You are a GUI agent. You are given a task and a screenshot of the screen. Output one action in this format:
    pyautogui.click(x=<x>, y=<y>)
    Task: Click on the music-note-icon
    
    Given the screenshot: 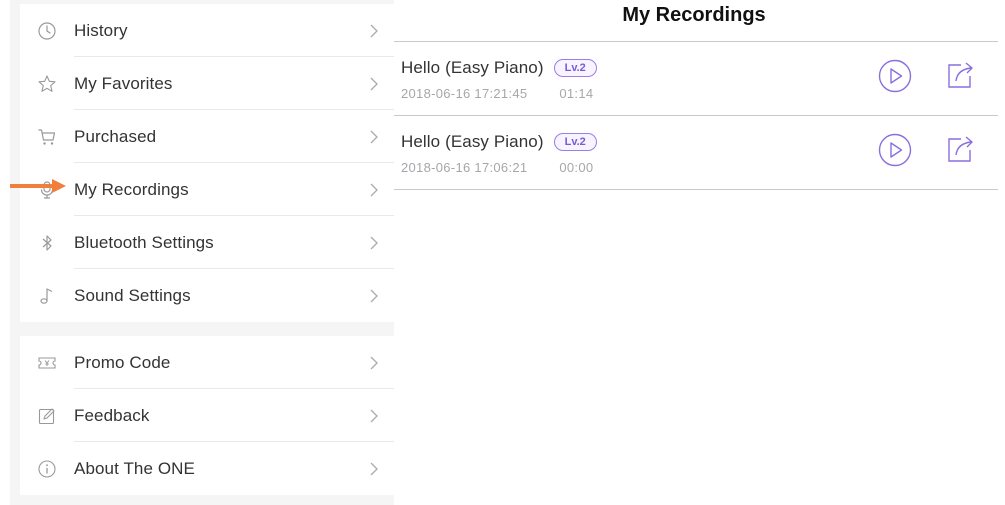 What is the action you would take?
    pyautogui.click(x=47, y=295)
    